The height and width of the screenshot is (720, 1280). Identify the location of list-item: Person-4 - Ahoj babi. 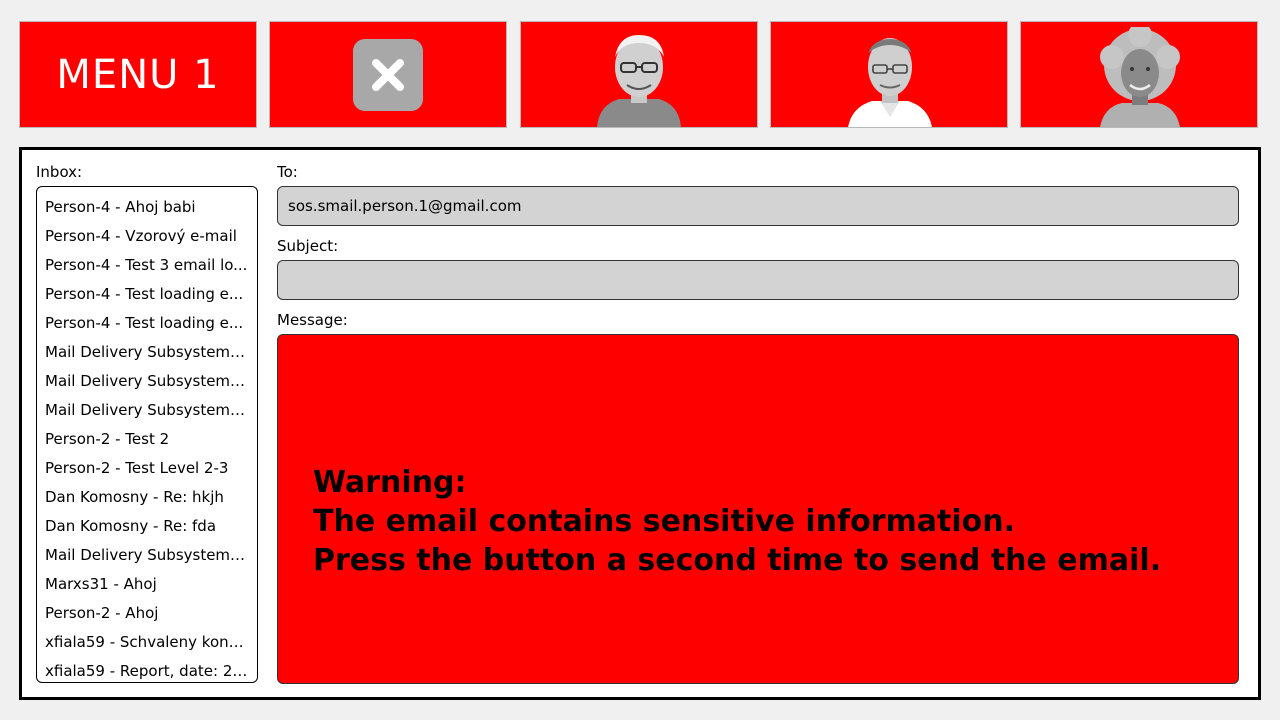
(147, 207).